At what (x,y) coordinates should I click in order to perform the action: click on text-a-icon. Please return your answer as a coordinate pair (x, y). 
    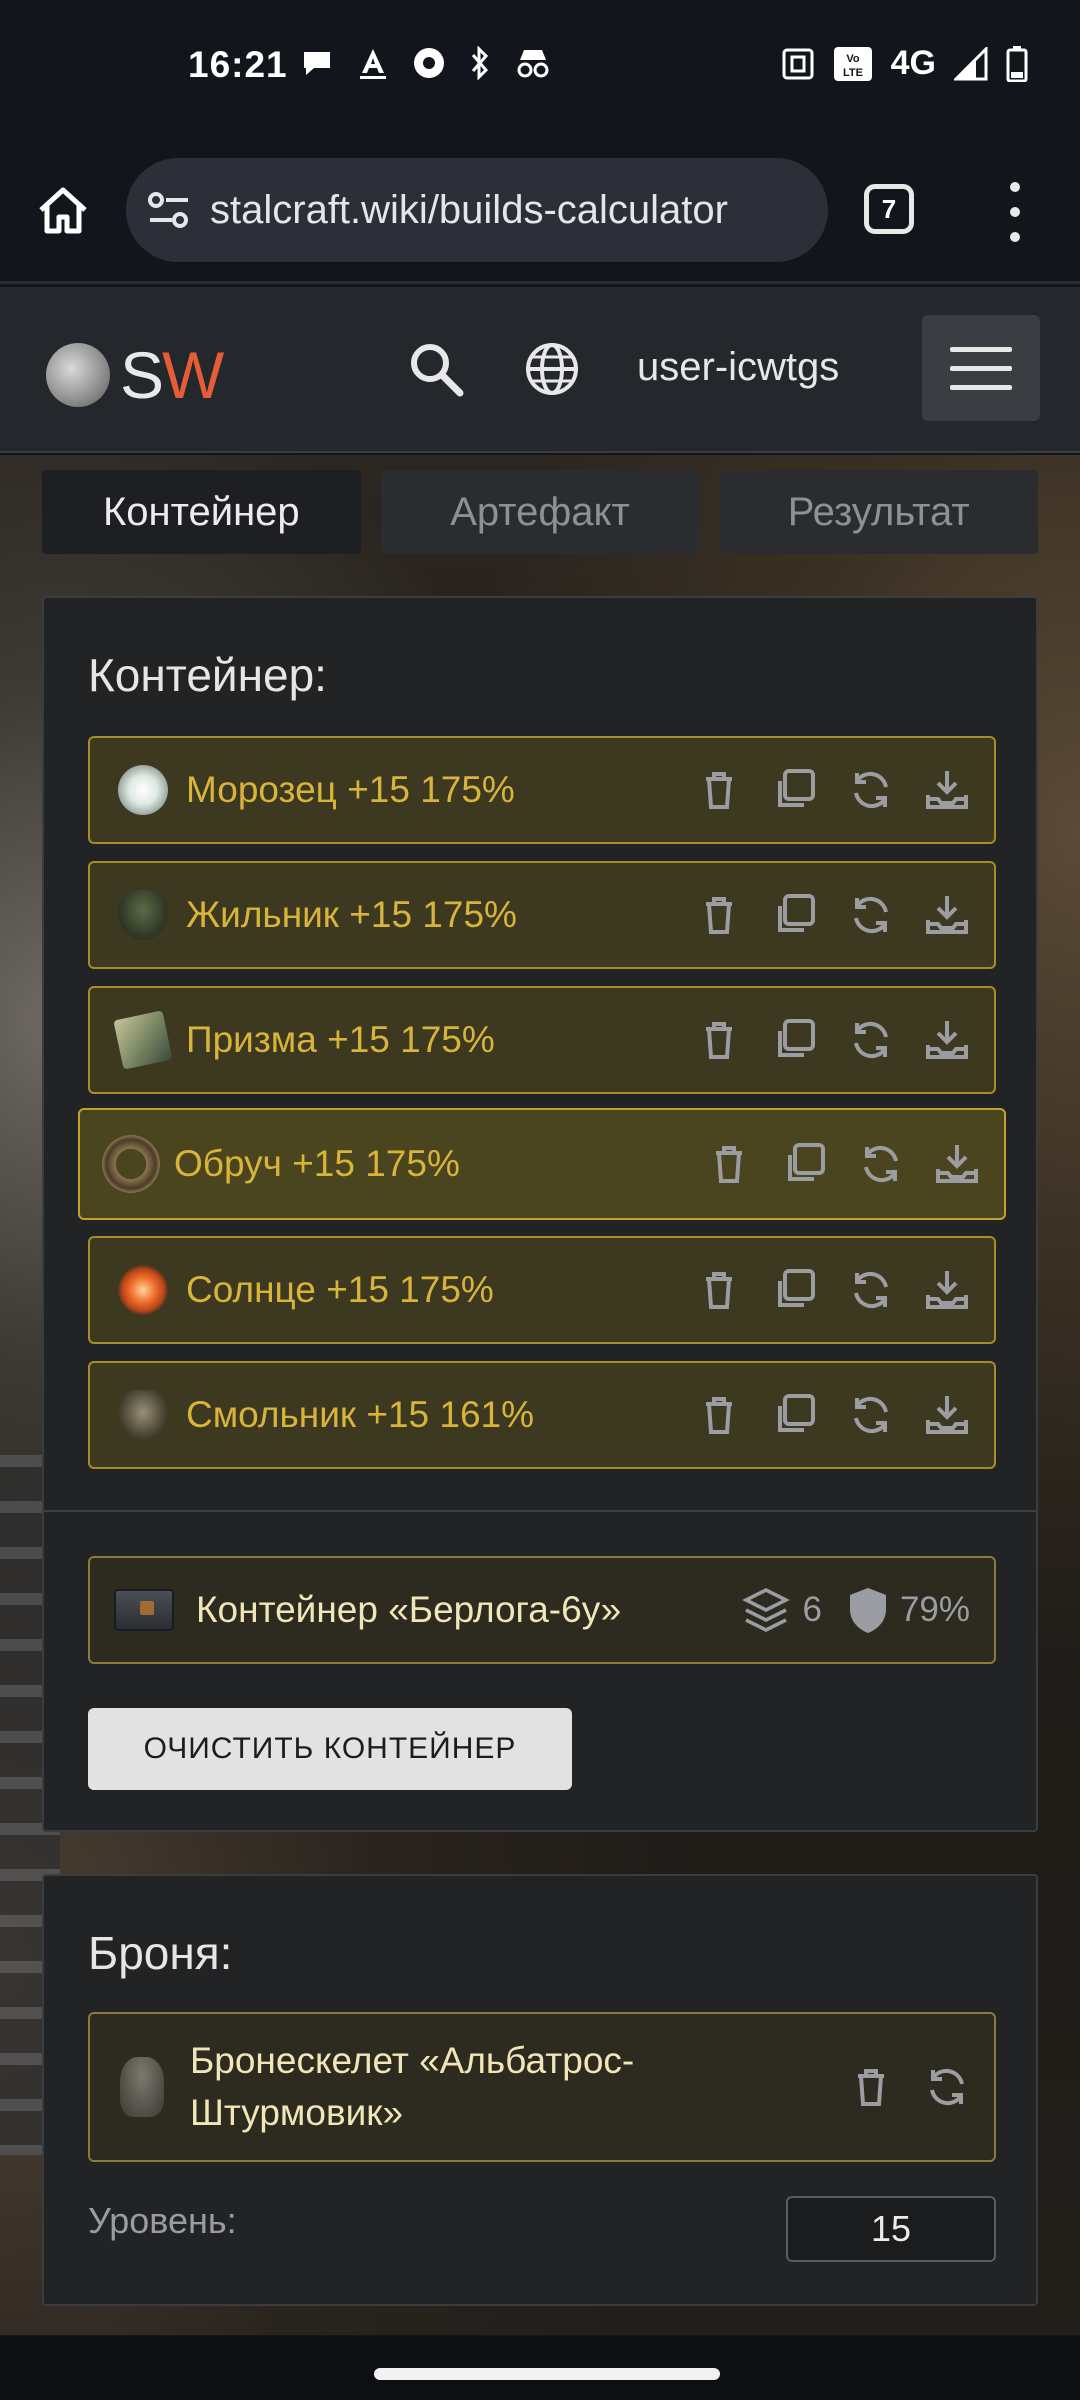
    Looking at the image, I should click on (373, 64).